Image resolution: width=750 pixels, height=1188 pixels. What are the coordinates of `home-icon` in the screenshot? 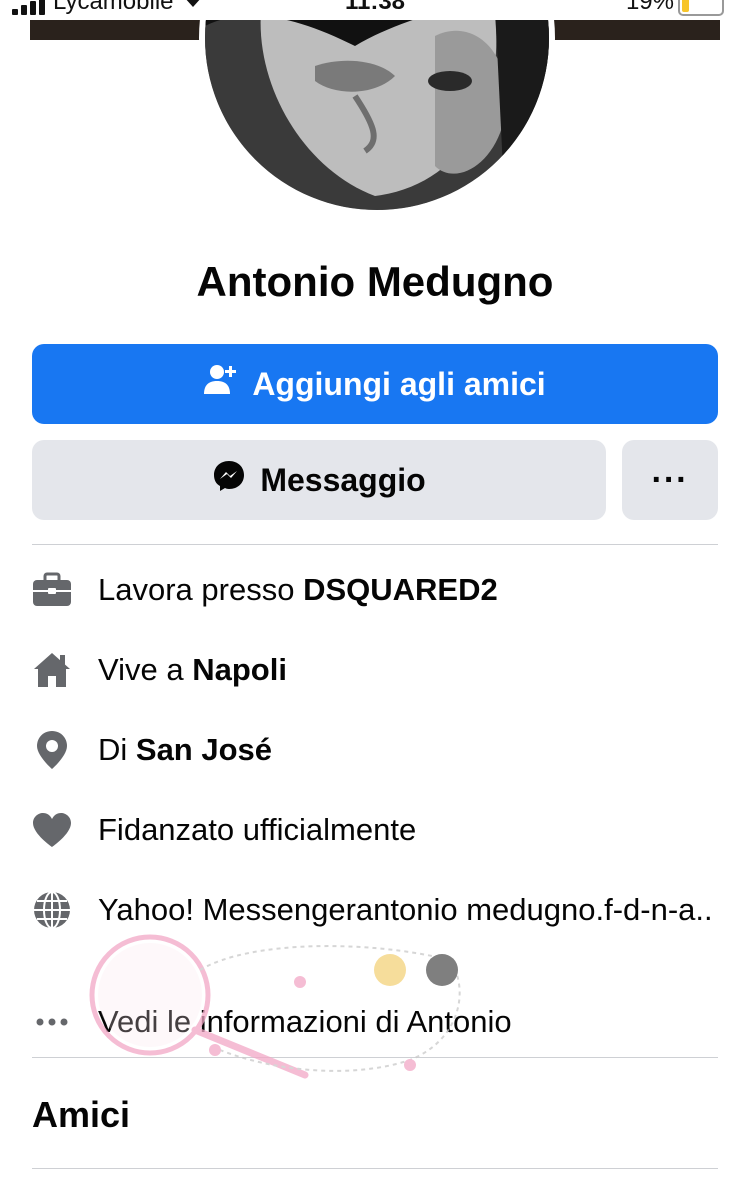 It's located at (52, 670).